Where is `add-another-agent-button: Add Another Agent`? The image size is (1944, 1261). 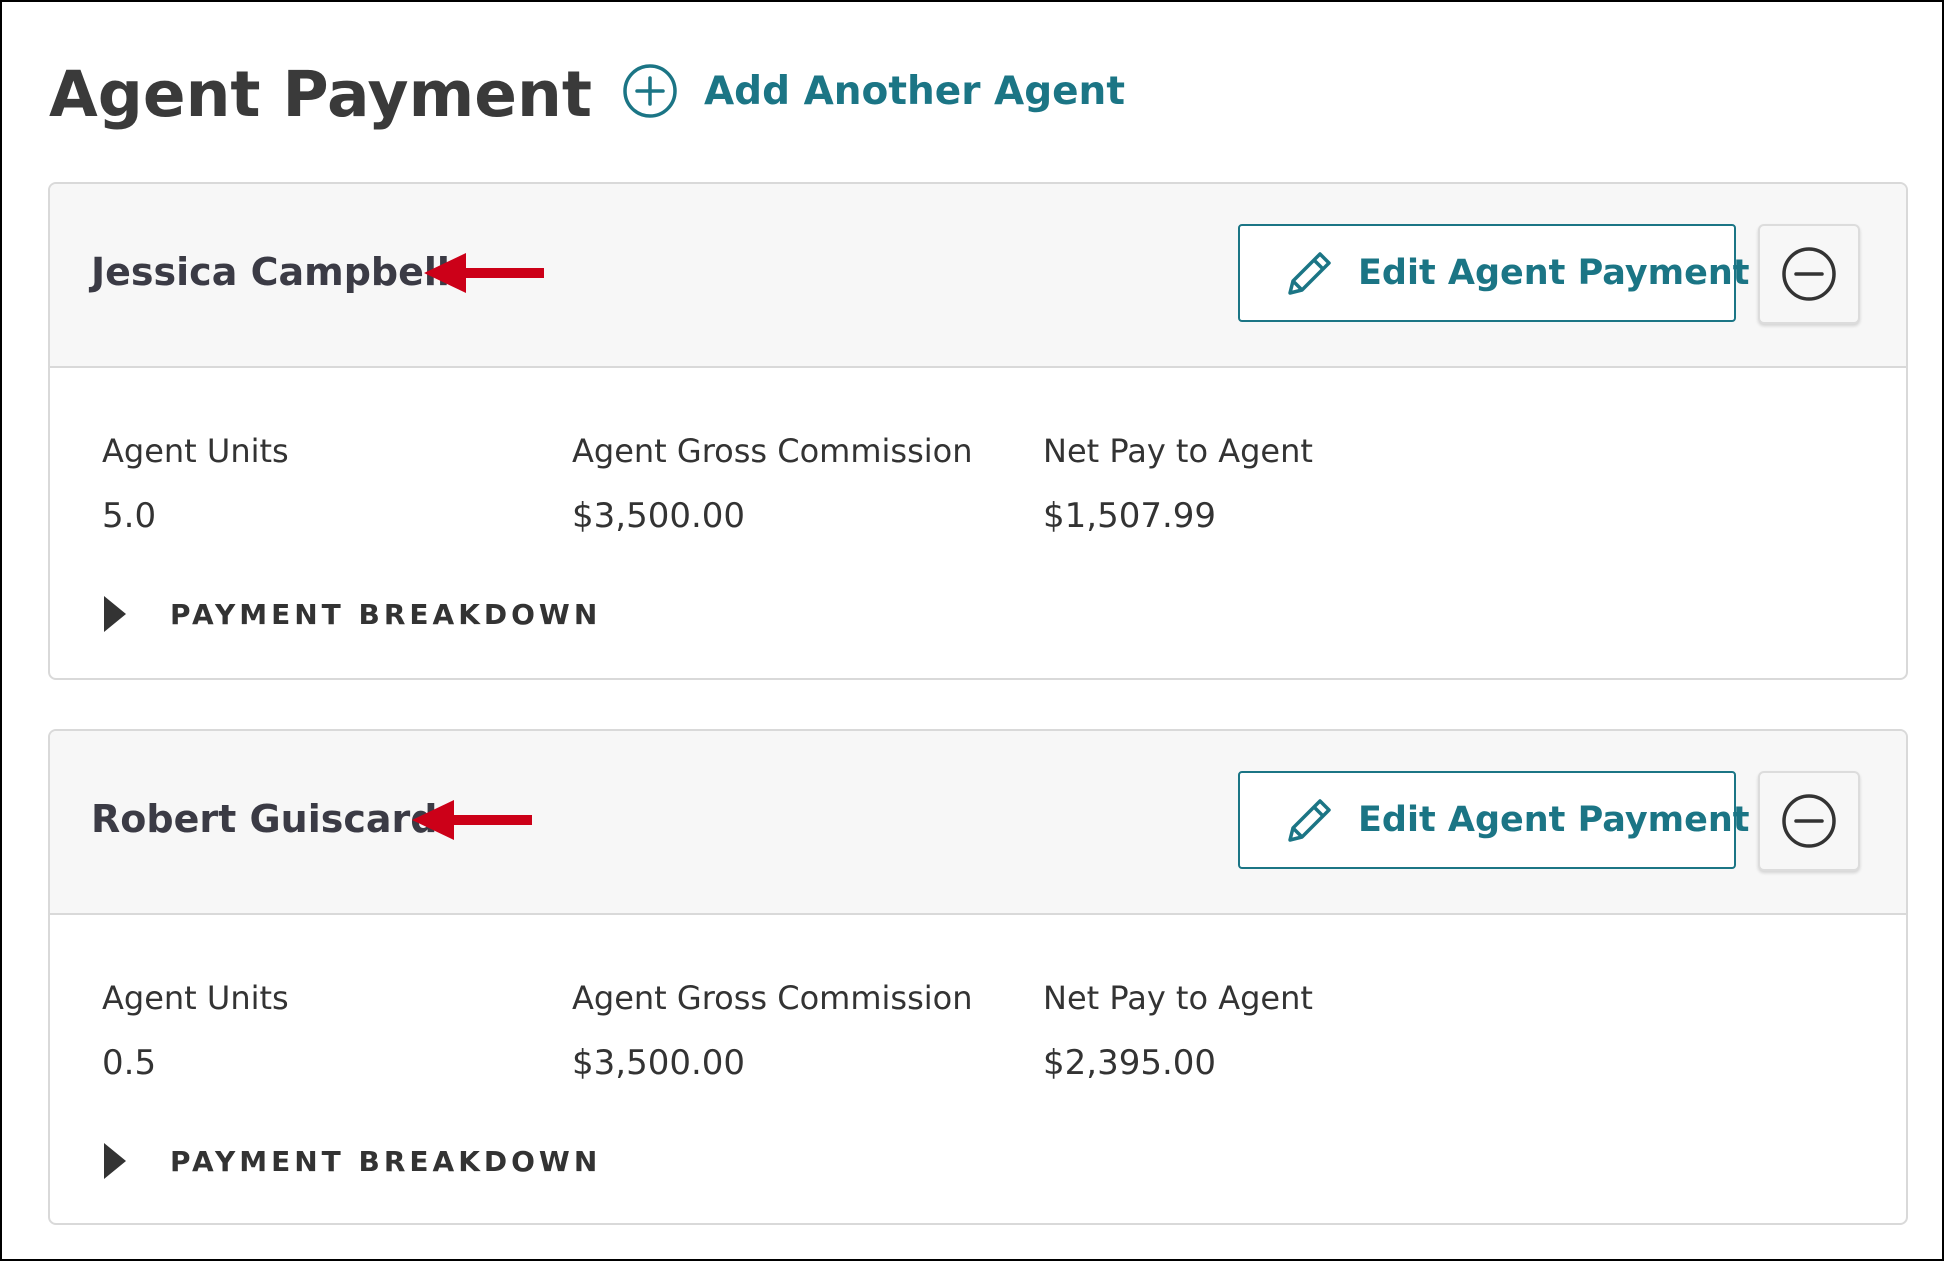 add-another-agent-button: Add Another Agent is located at coordinates (873, 91).